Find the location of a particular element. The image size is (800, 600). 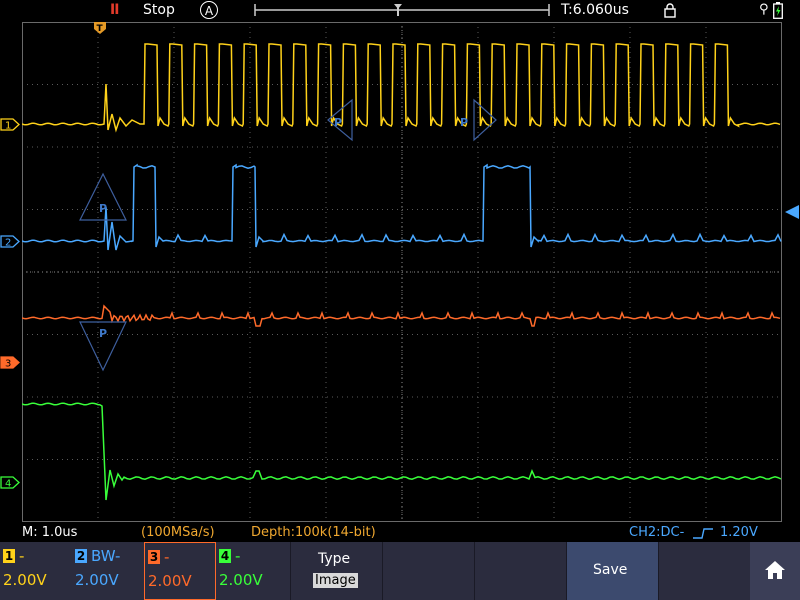

memory-position-bar is located at coordinates (402, 10).